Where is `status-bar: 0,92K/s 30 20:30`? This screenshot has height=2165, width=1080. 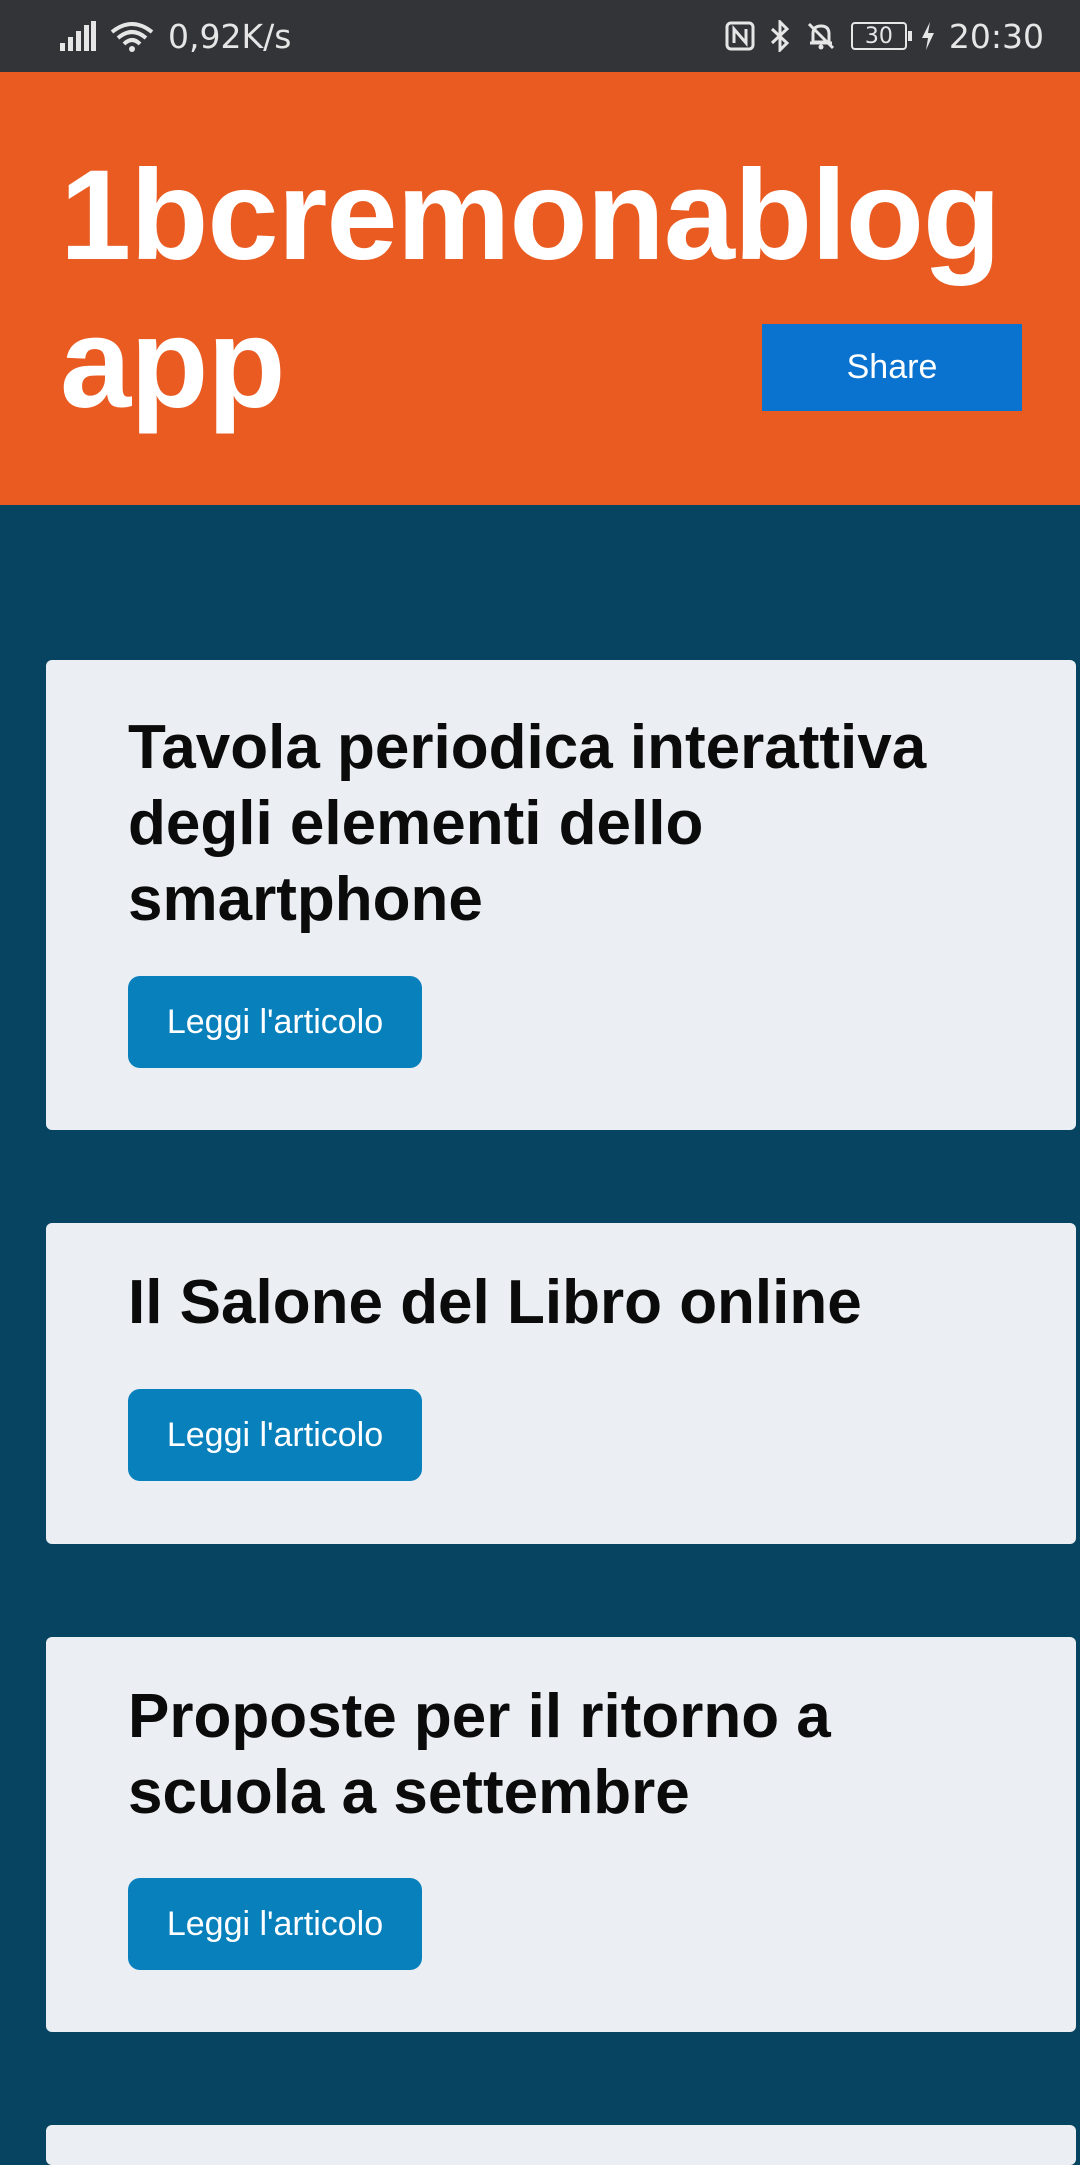
status-bar: 0,92K/s 30 20:30 is located at coordinates (540, 36).